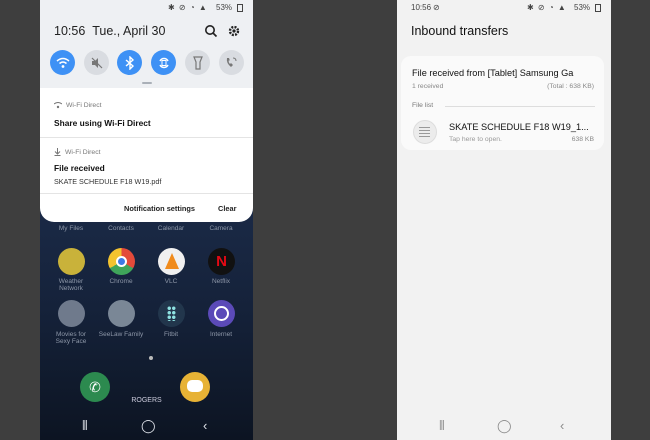 Image resolution: width=650 pixels, height=440 pixels. Describe the element at coordinates (475, 139) in the screenshot. I see `tap-to-open-hint: Tap here to open.` at that location.